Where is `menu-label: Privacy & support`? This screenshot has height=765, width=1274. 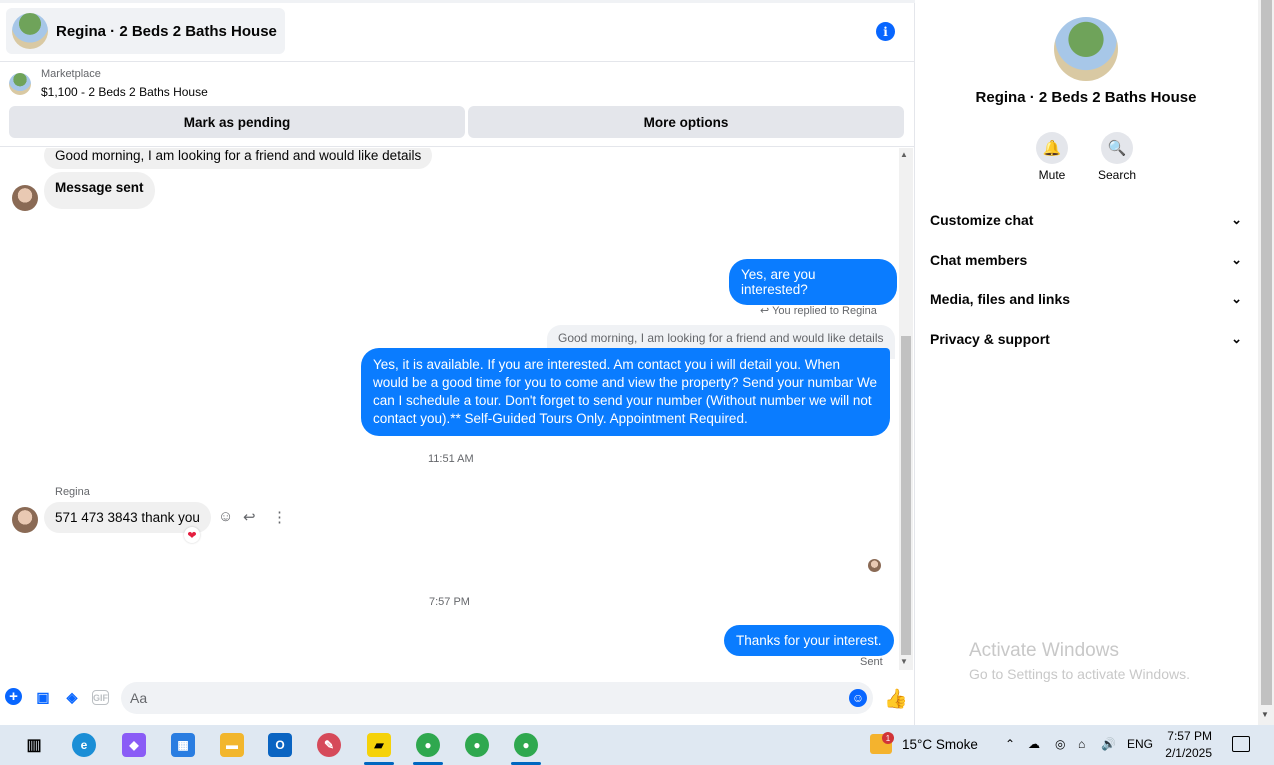 menu-label: Privacy & support is located at coordinates (990, 339).